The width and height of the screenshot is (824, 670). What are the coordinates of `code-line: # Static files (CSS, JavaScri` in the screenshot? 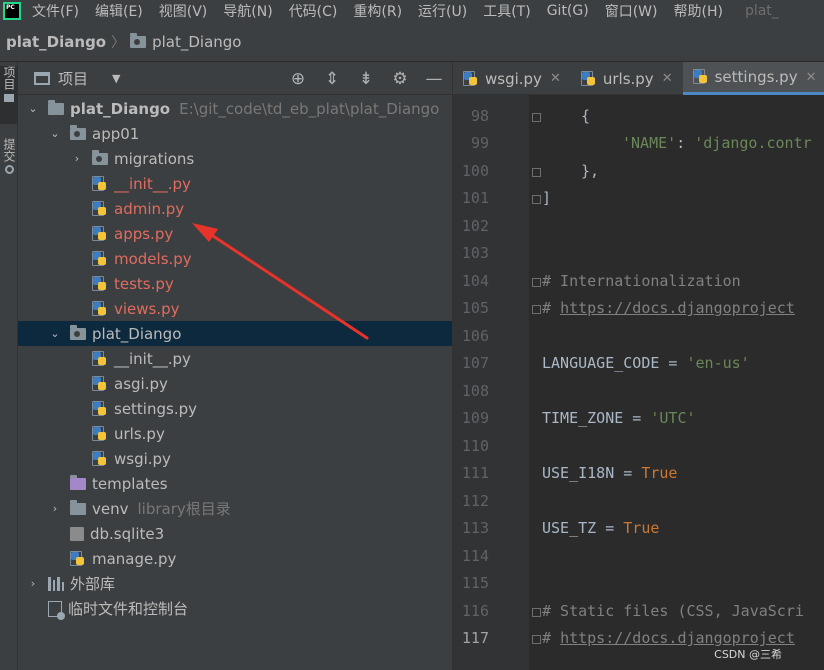 It's located at (683, 611).